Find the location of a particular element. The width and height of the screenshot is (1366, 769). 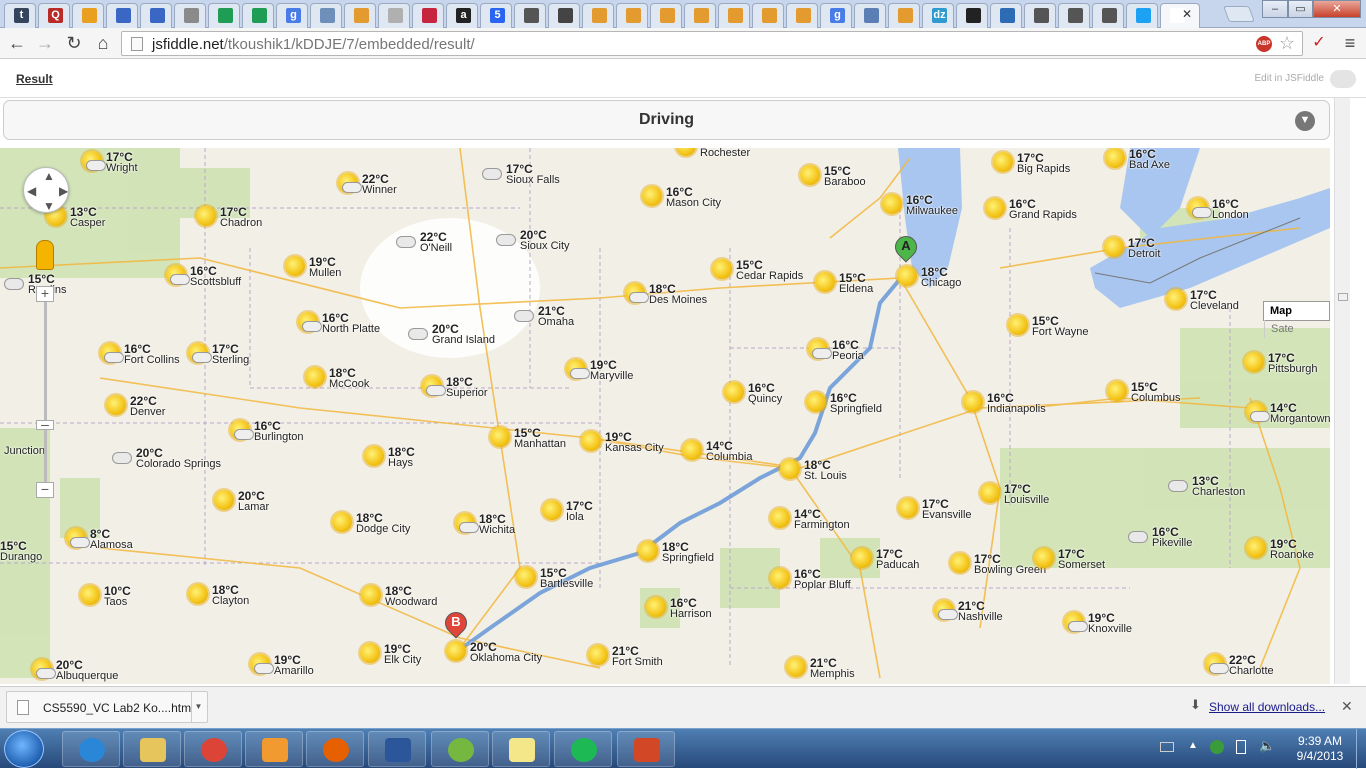

close-tab-icon: ✕ is located at coordinates (1187, 14).